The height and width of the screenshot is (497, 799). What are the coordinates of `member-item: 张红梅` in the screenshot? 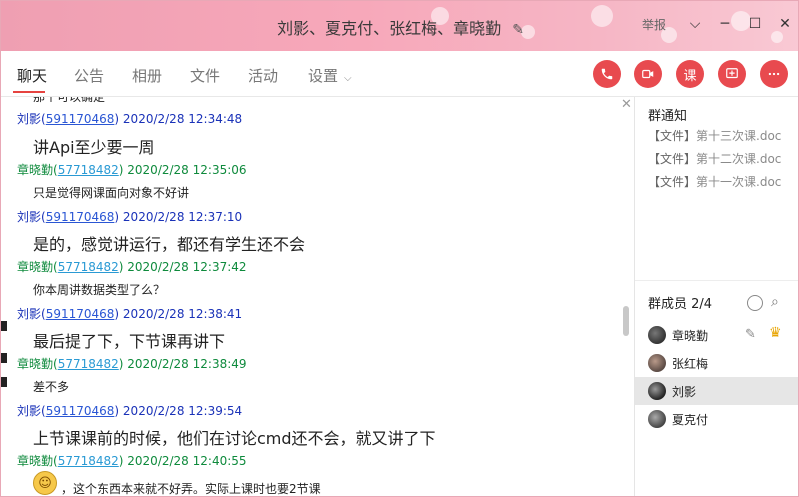 It's located at (716, 363).